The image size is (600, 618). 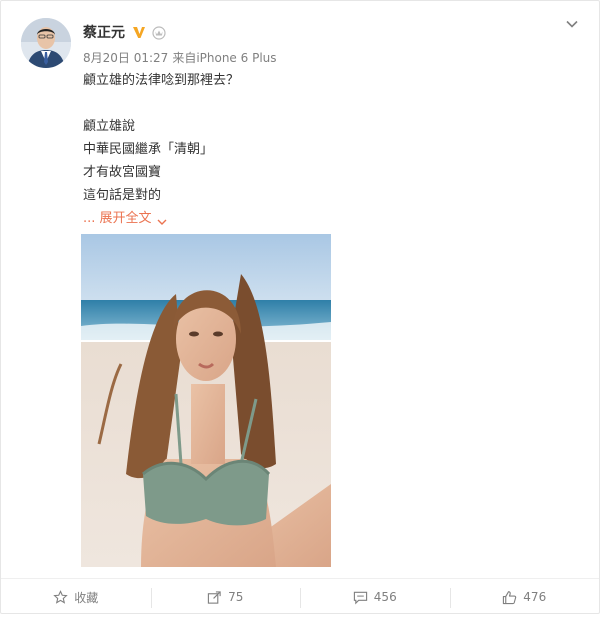 What do you see at coordinates (122, 195) in the screenshot?
I see `post-line: 這句話是對的` at bounding box center [122, 195].